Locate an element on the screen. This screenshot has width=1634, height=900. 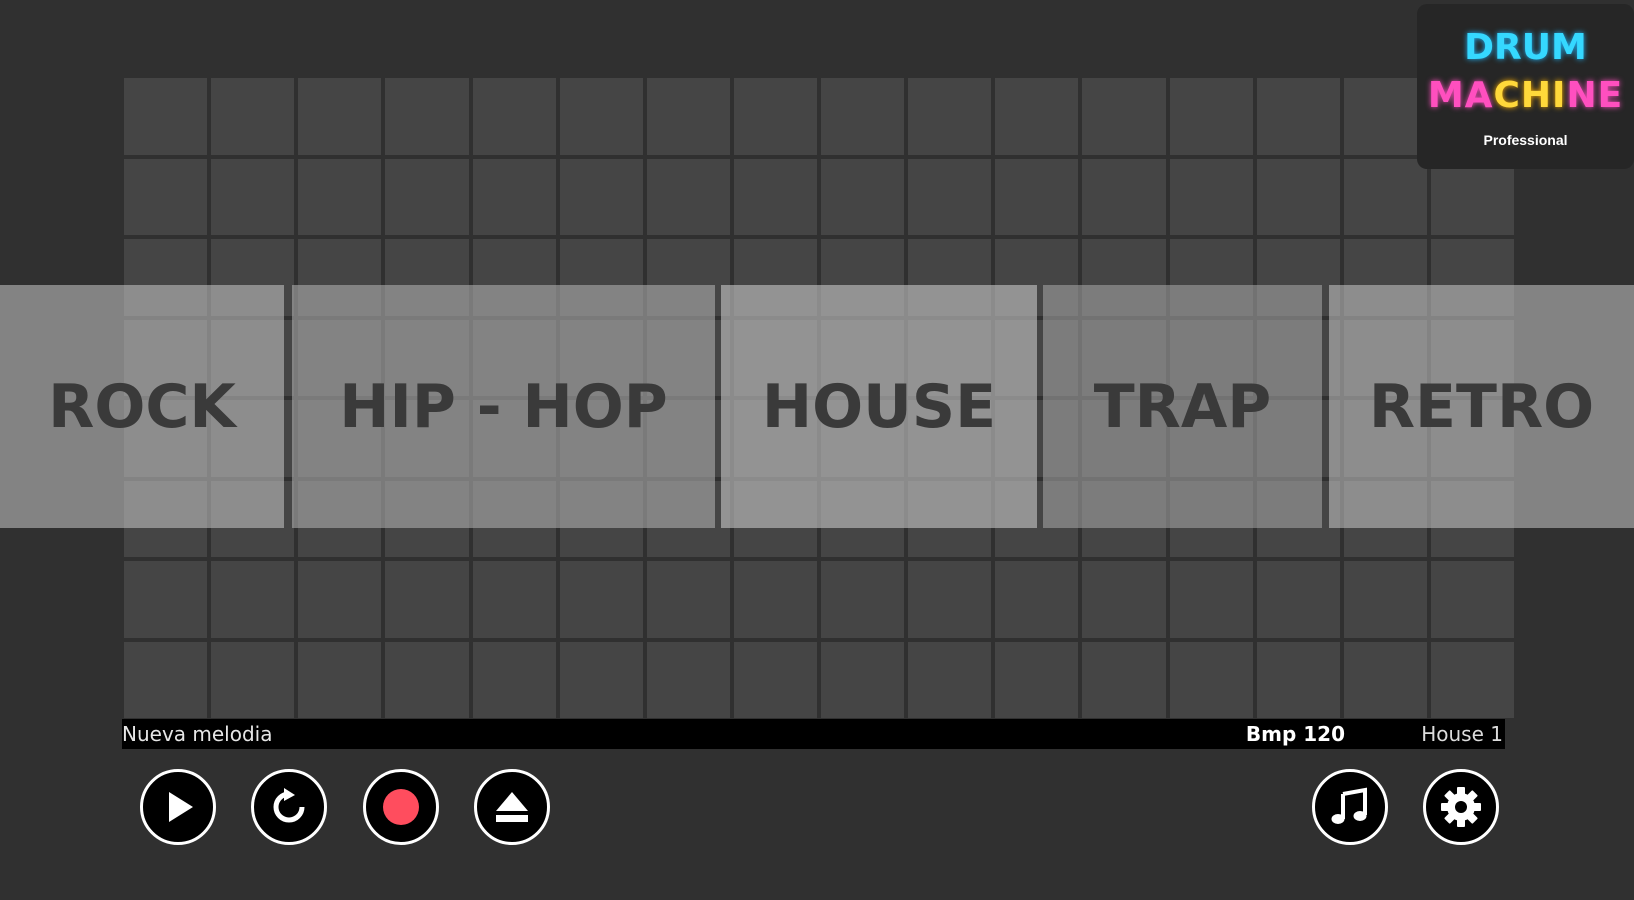
app-logo: DRUM MACHINE Professional is located at coordinates (1525, 86).